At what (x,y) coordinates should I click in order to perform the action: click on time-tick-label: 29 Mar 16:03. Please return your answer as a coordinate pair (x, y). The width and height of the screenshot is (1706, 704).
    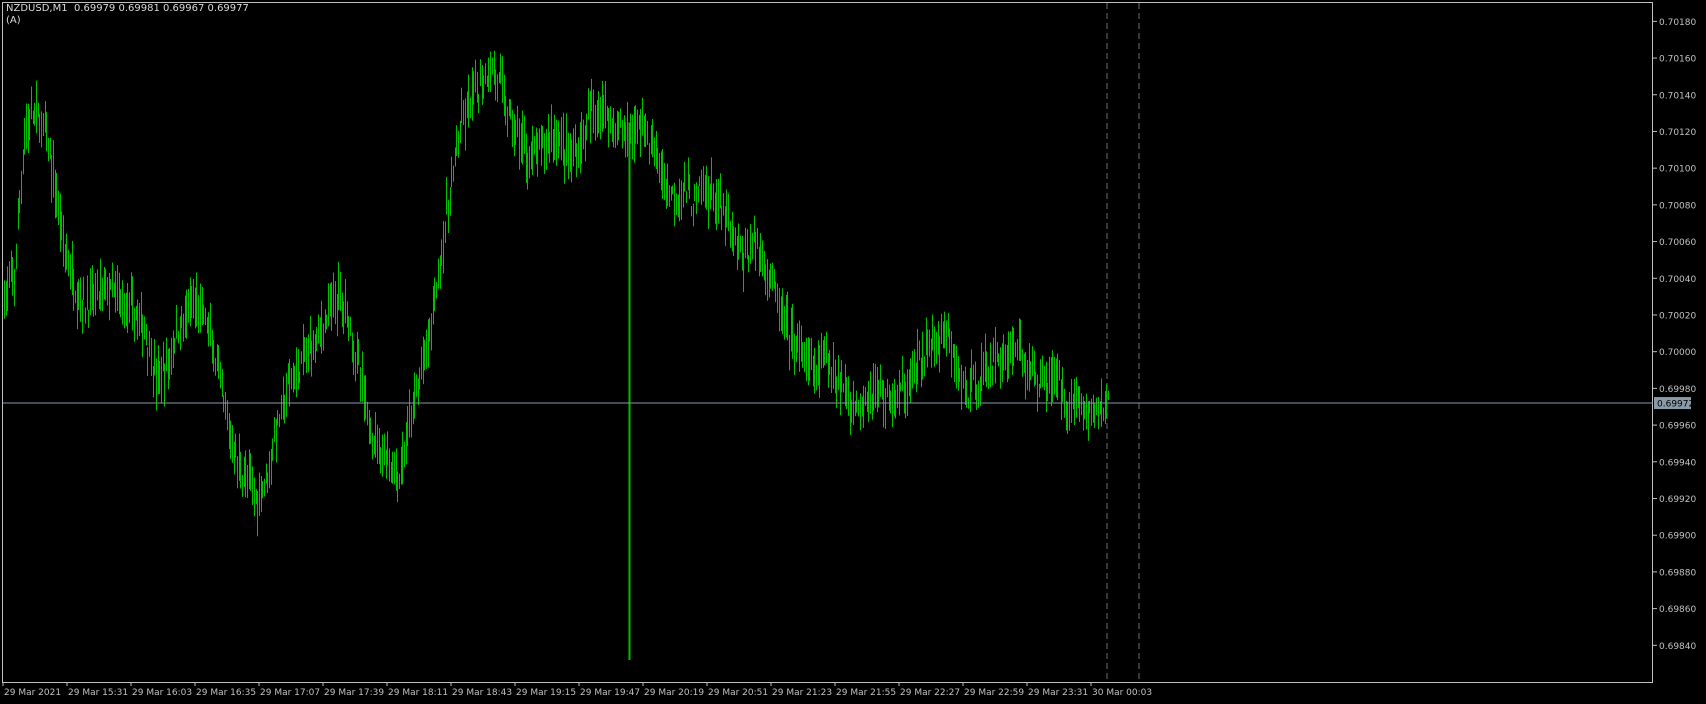
    Looking at the image, I should click on (162, 693).